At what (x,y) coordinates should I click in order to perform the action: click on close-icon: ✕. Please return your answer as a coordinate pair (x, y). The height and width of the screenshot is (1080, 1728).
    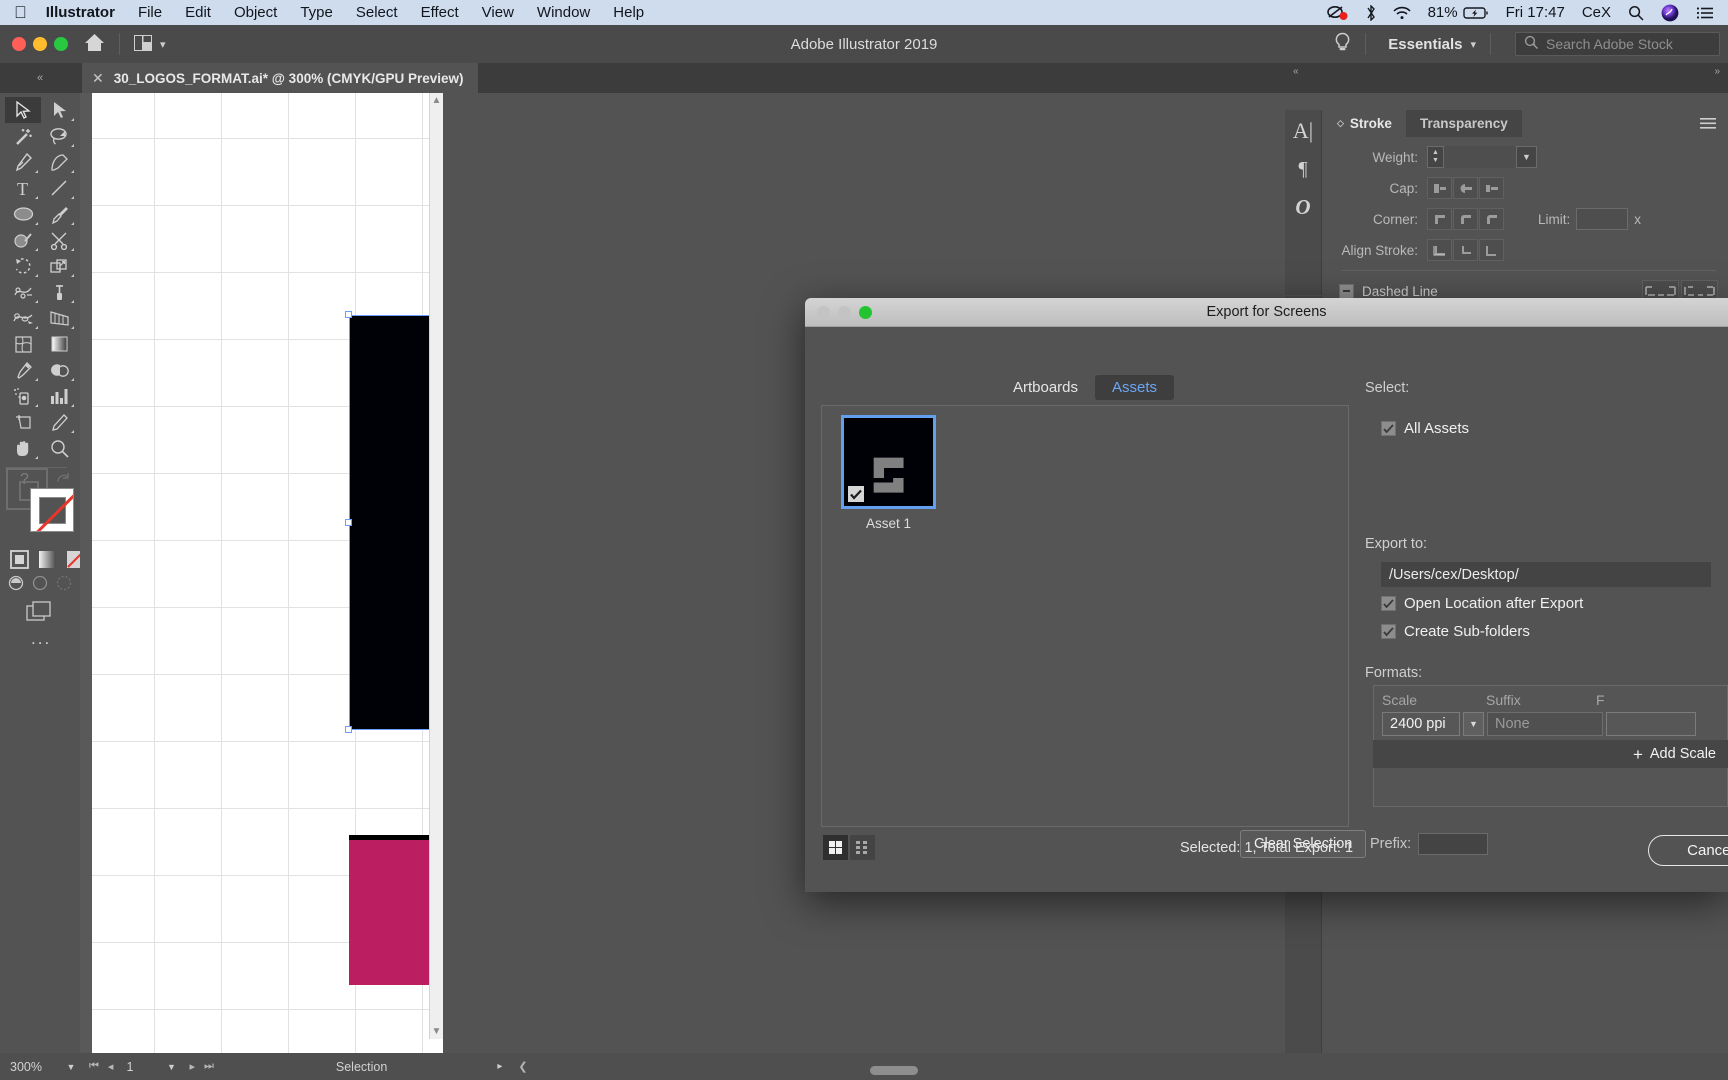
    Looking at the image, I should click on (98, 78).